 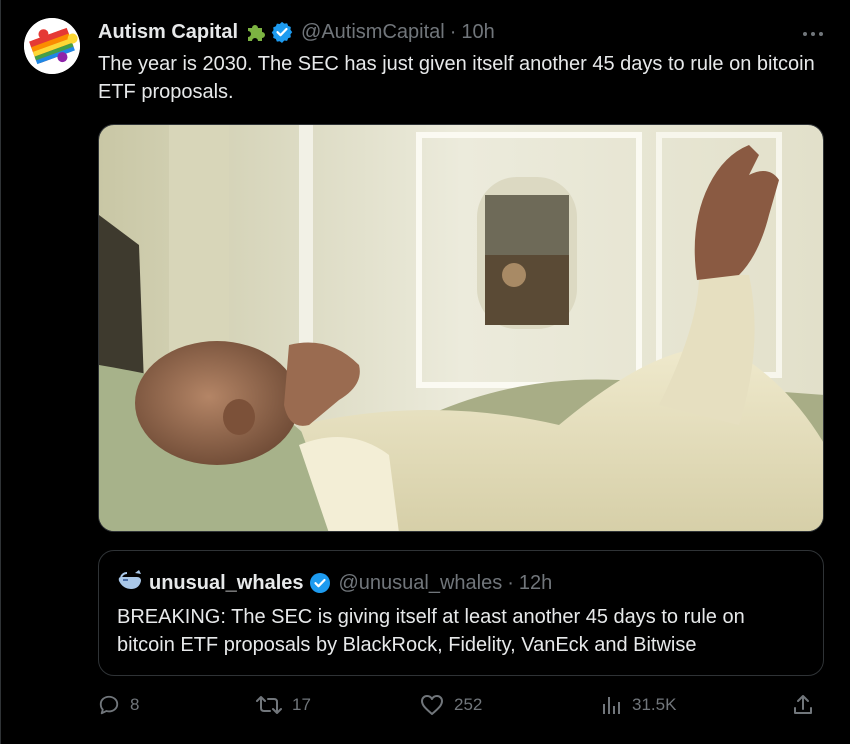 I want to click on quoted-handle: @unusual_whales, so click(x=421, y=583).